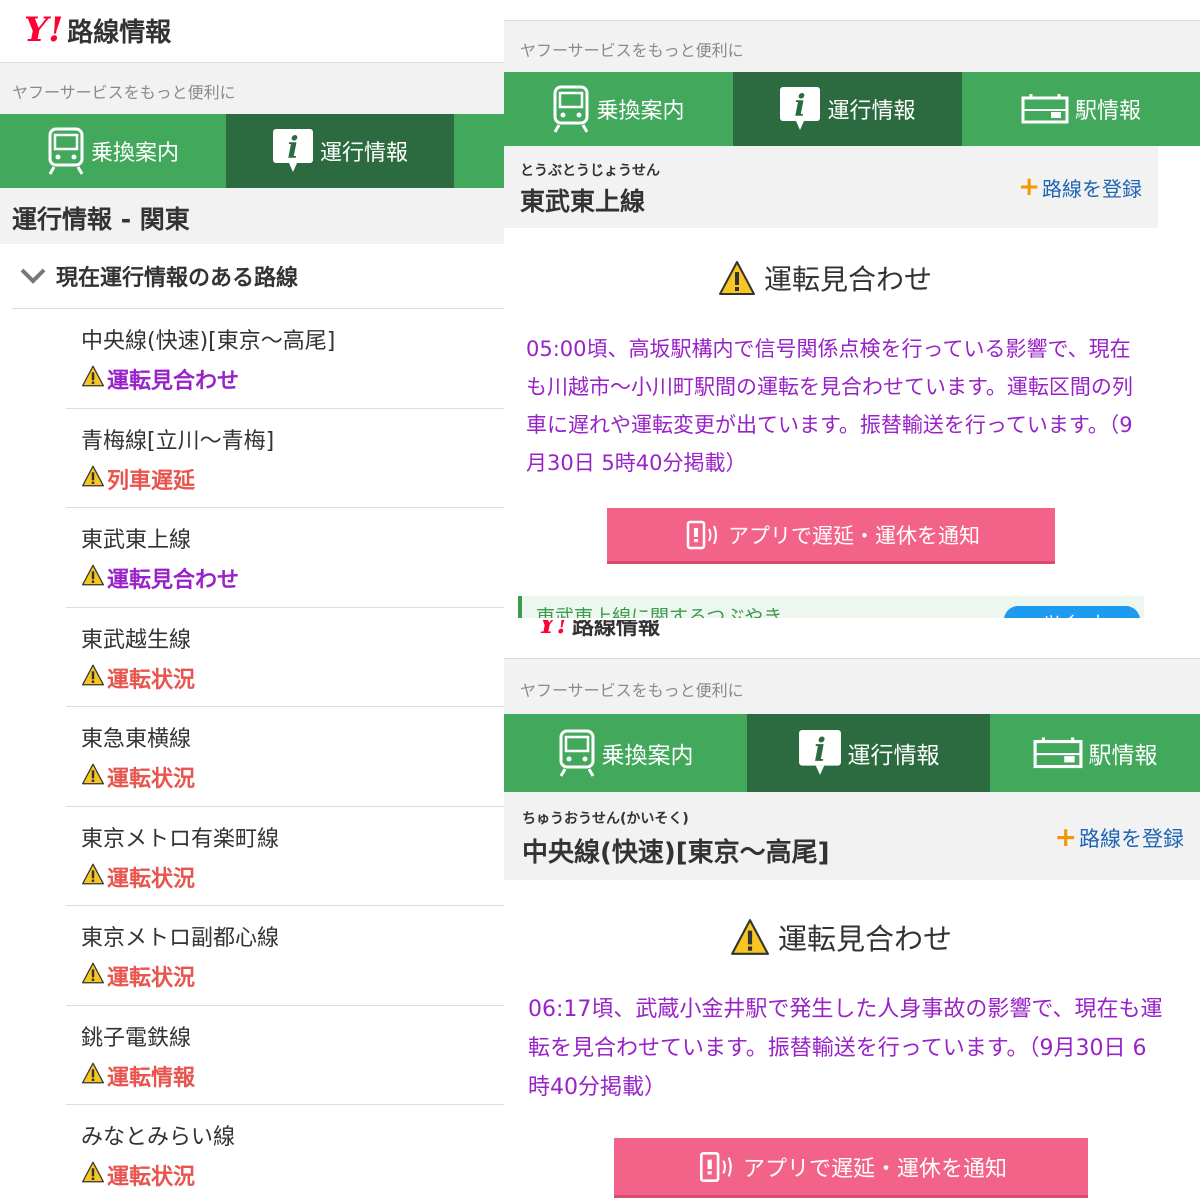 The image size is (1200, 1200). What do you see at coordinates (1065, 837) in the screenshot?
I see `plus-icon: +` at bounding box center [1065, 837].